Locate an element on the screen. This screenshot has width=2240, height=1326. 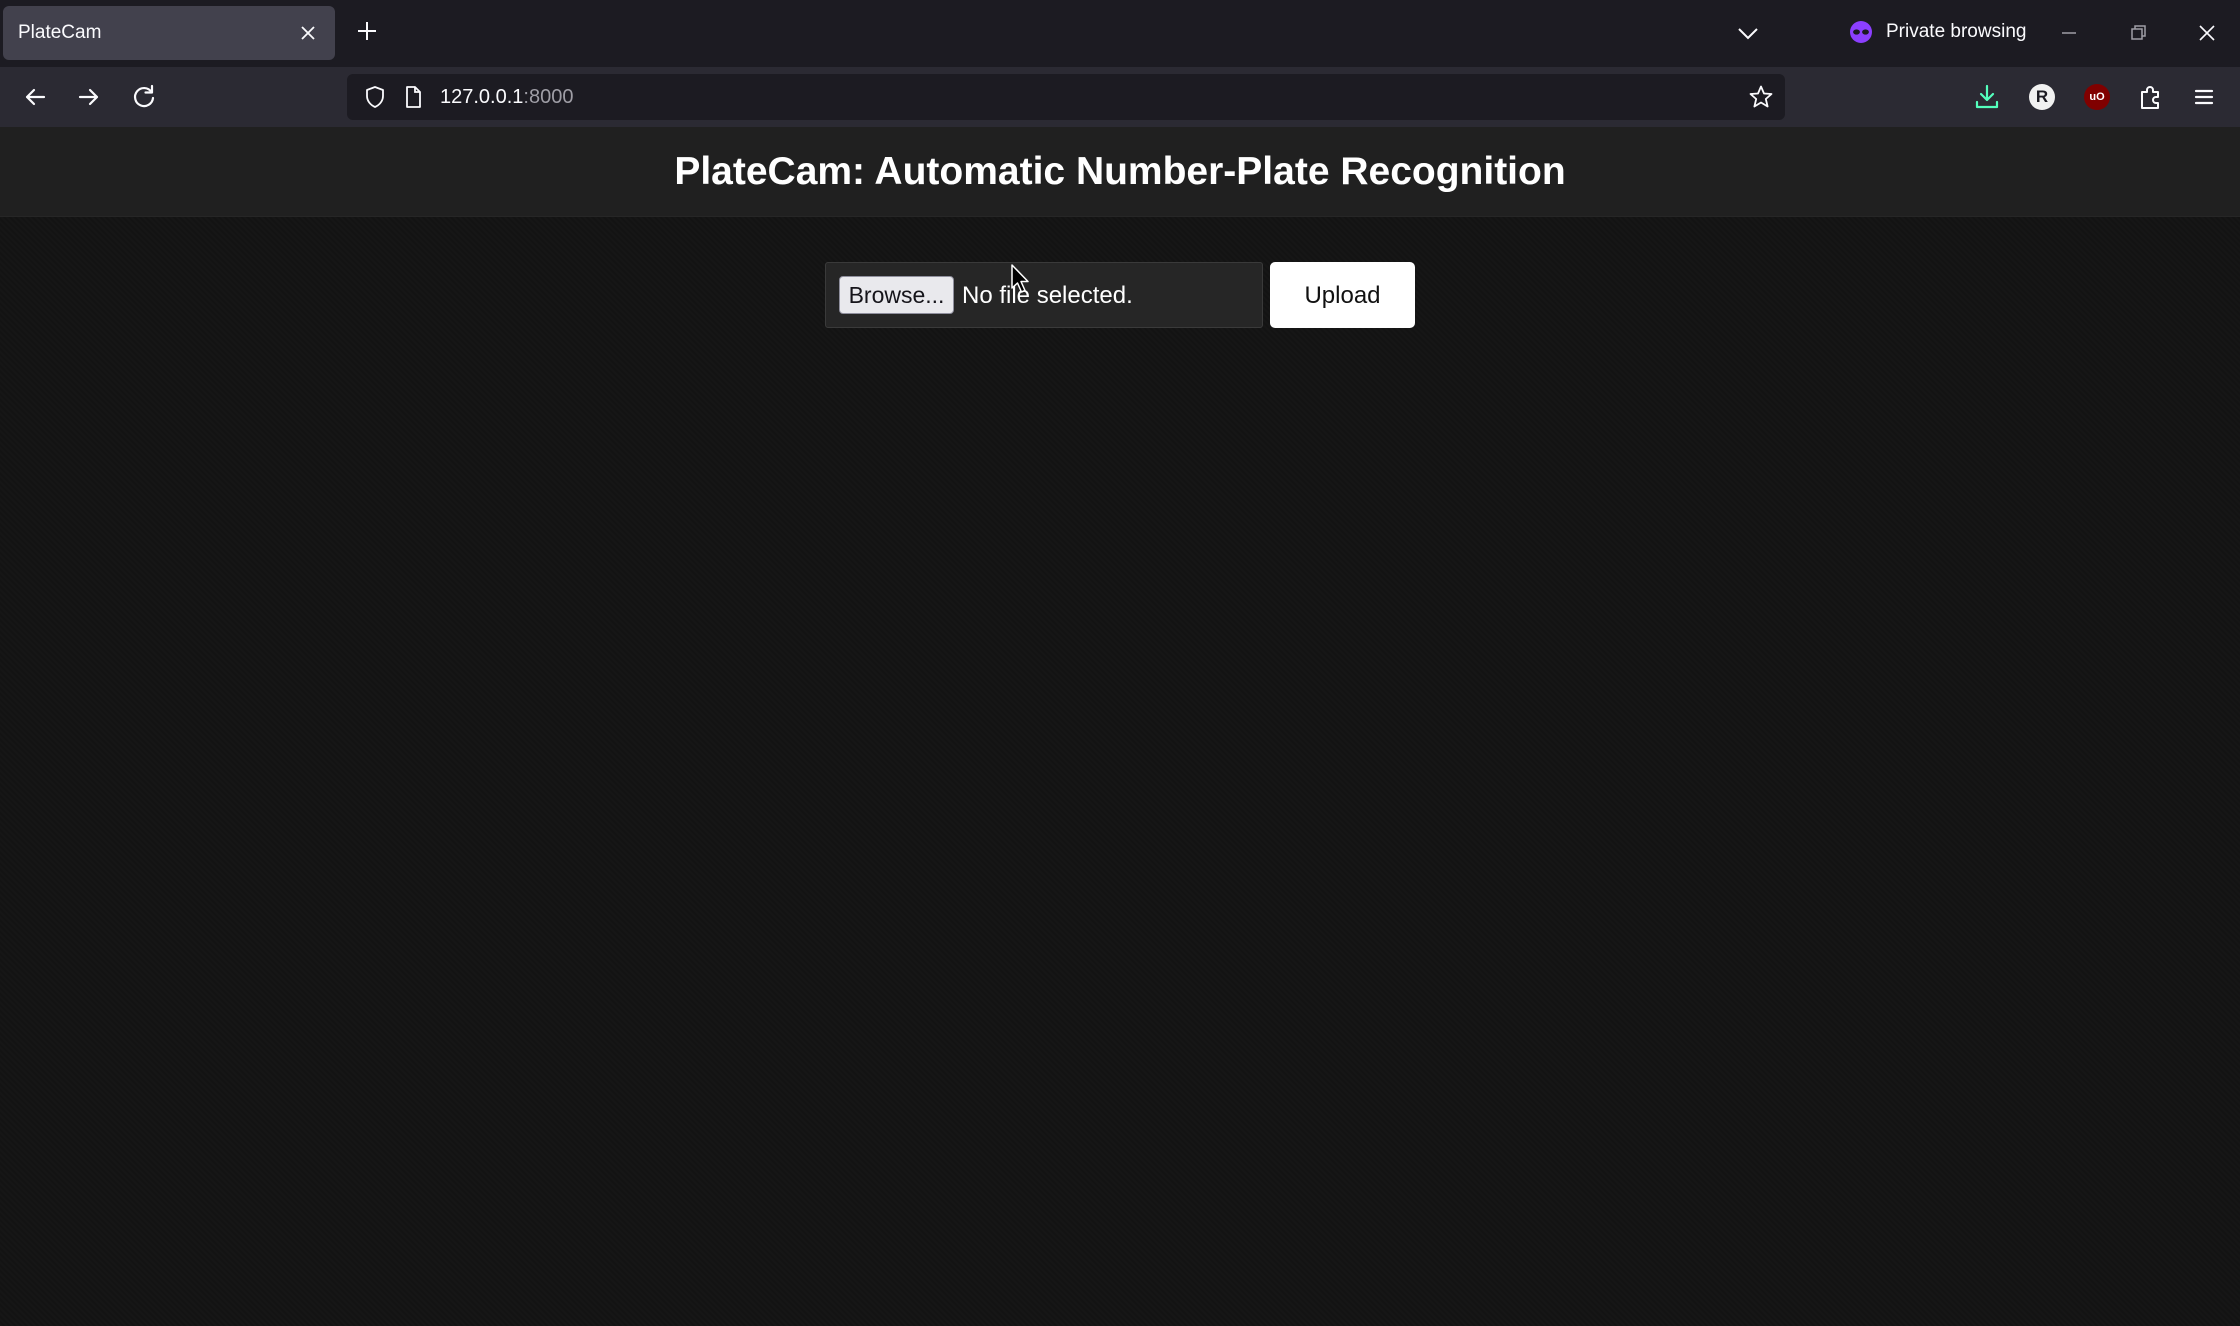
private-mask-icon is located at coordinates (1861, 32).